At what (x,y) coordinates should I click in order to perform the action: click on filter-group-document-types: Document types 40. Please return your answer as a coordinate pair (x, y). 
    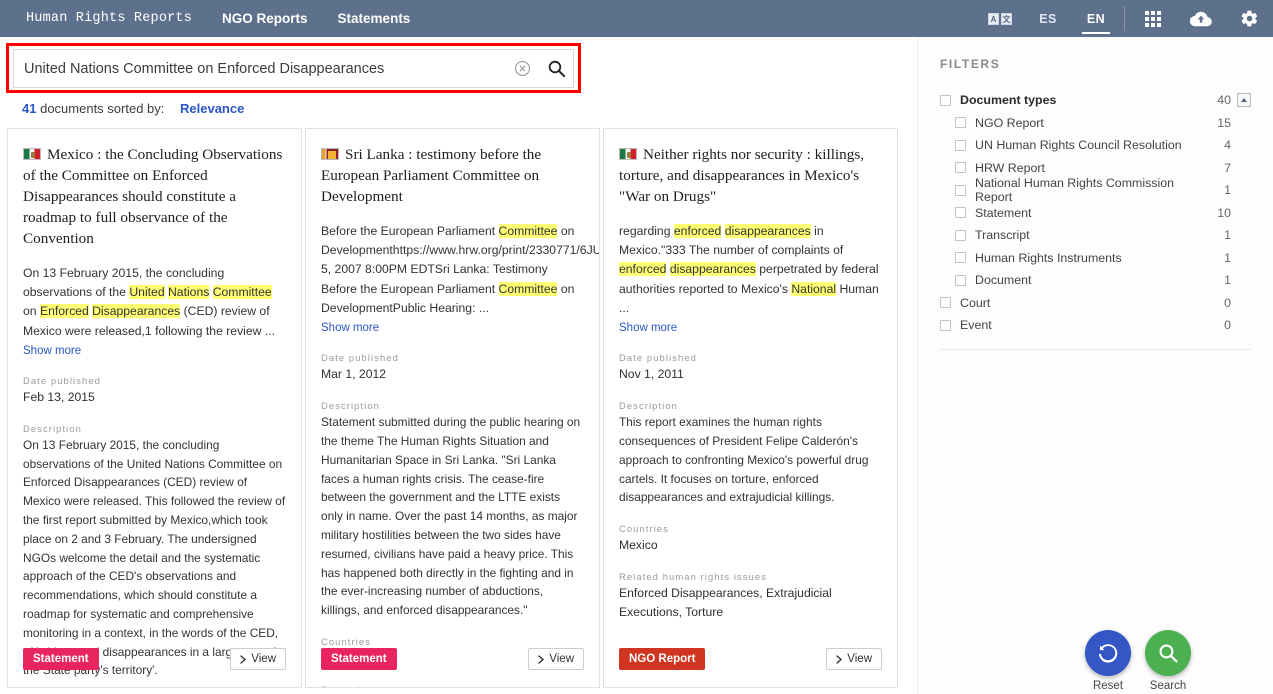
    Looking at the image, I should click on (1095, 100).